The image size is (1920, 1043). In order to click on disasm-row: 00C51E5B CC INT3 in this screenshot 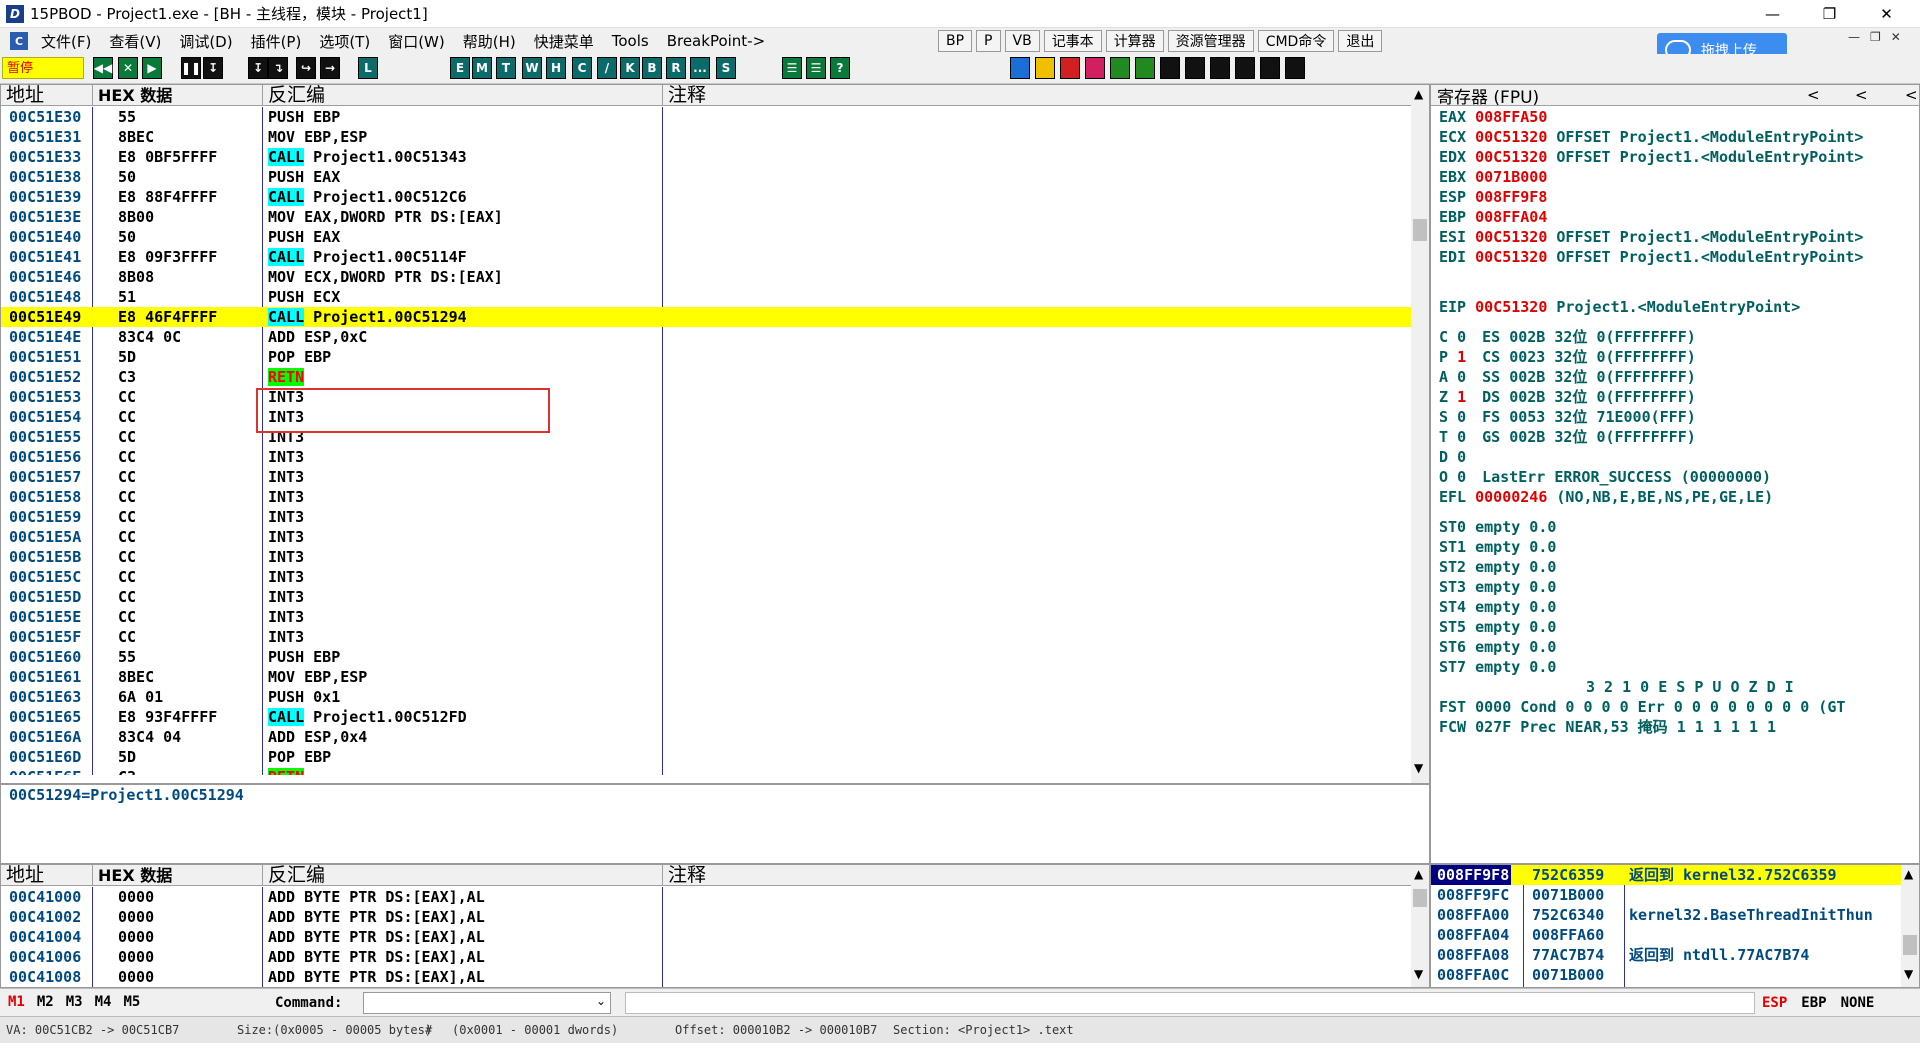, I will do `click(706, 557)`.